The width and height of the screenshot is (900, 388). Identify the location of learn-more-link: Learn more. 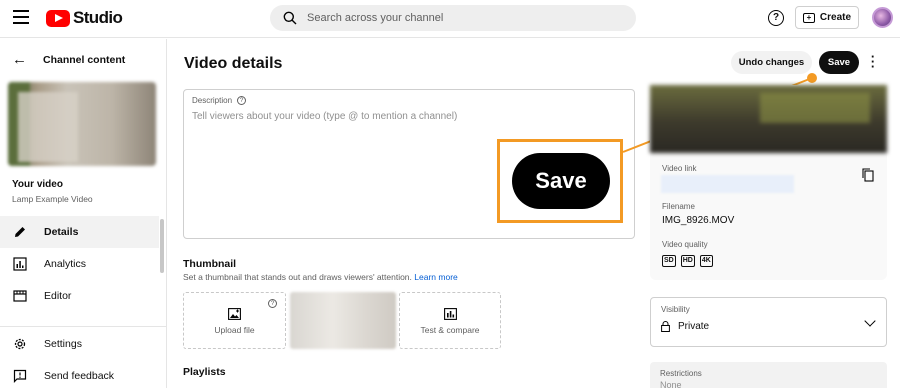
(435, 277).